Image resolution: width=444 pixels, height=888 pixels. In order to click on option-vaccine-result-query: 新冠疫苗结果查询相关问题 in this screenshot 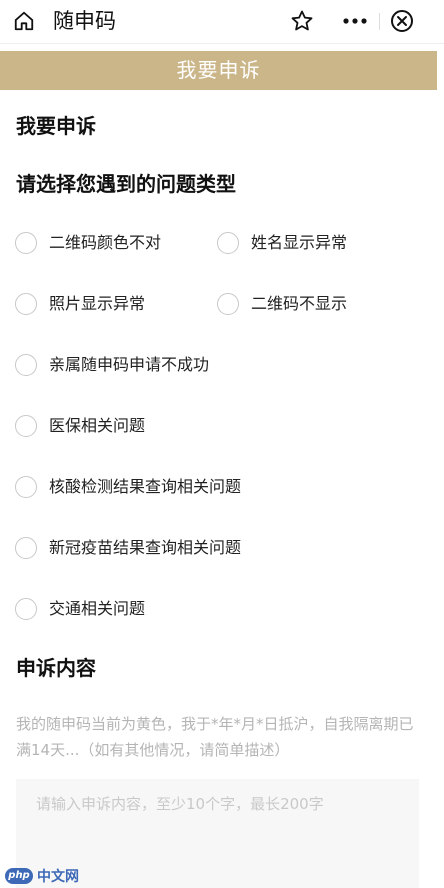, I will do `click(128, 548)`.